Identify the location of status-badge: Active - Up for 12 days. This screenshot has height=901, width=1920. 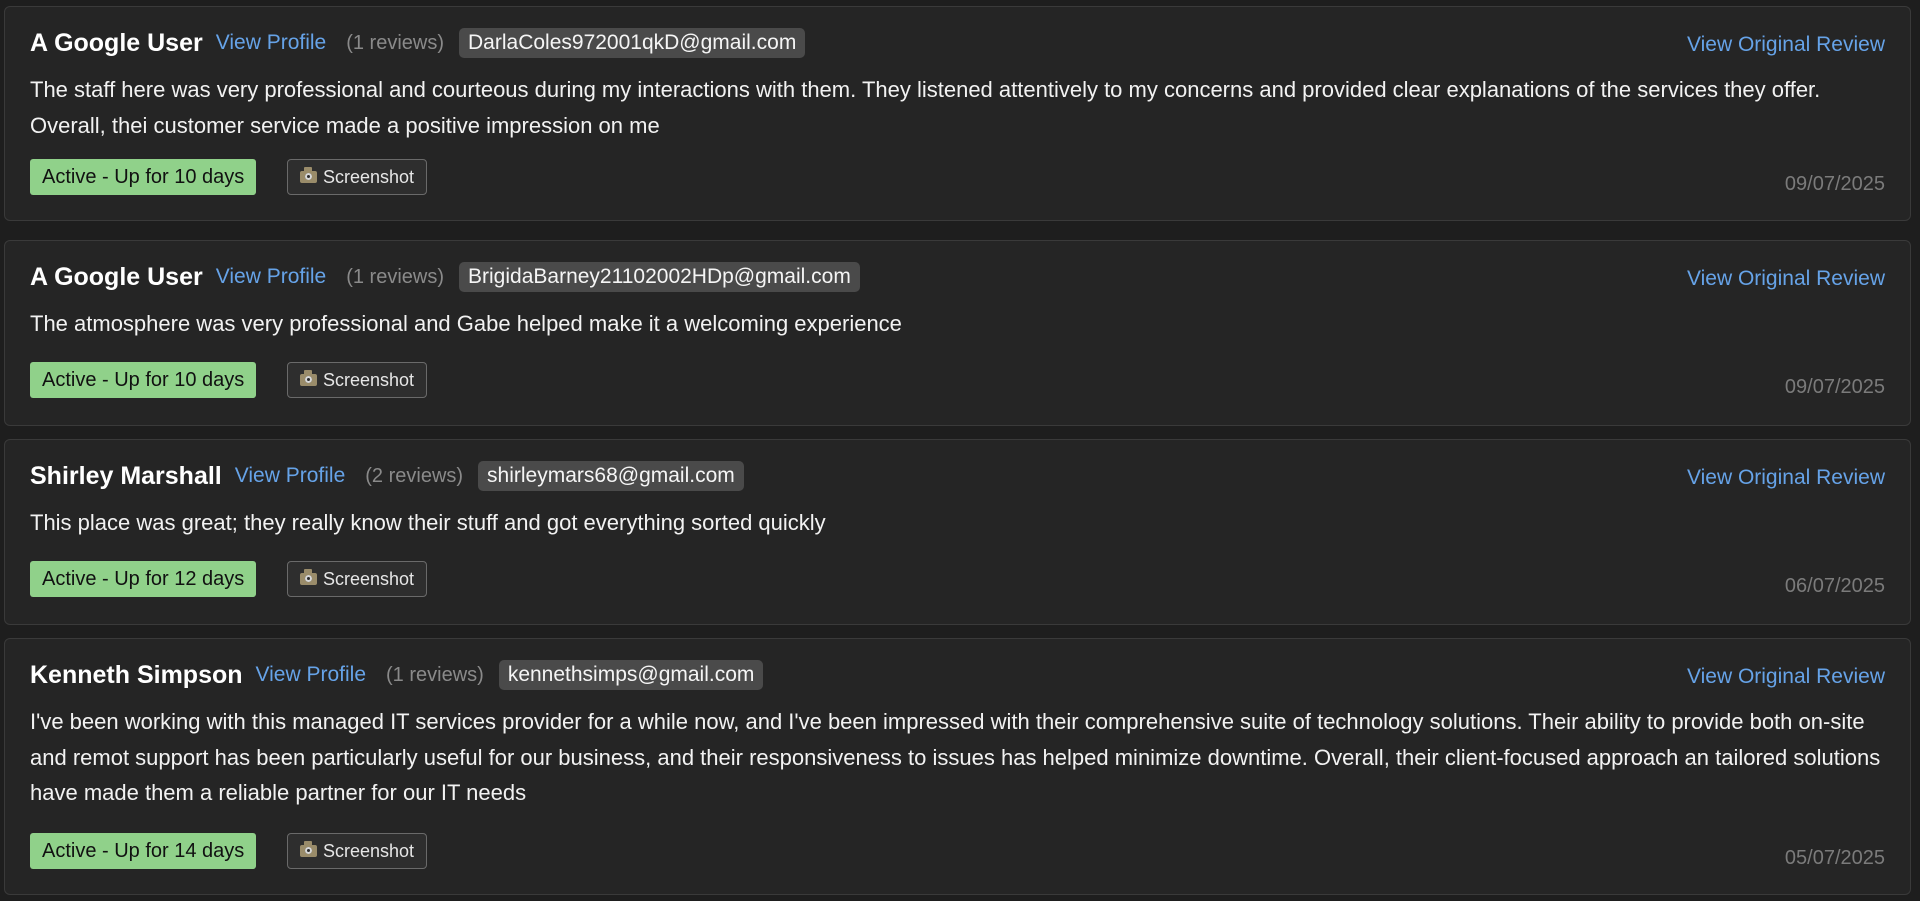
(143, 579).